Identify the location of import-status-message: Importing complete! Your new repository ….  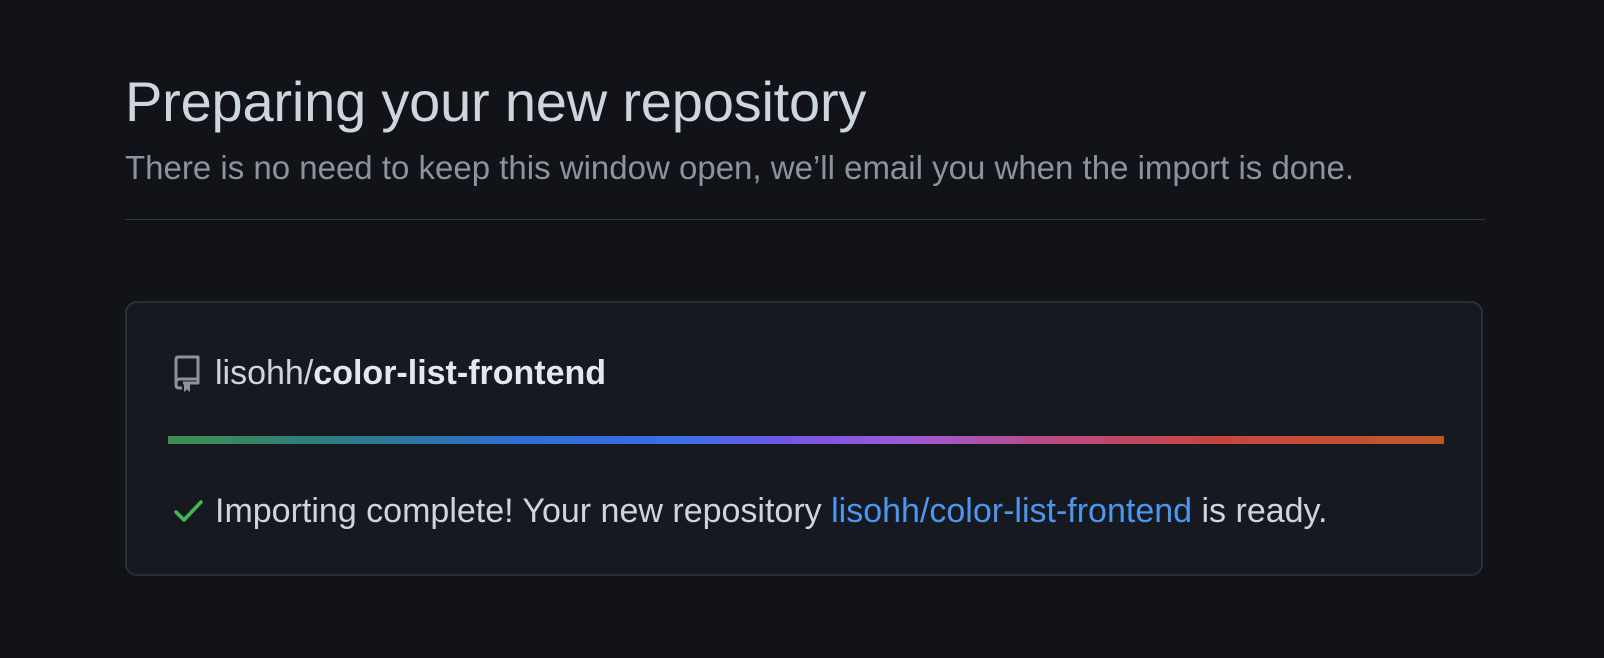
(749, 511).